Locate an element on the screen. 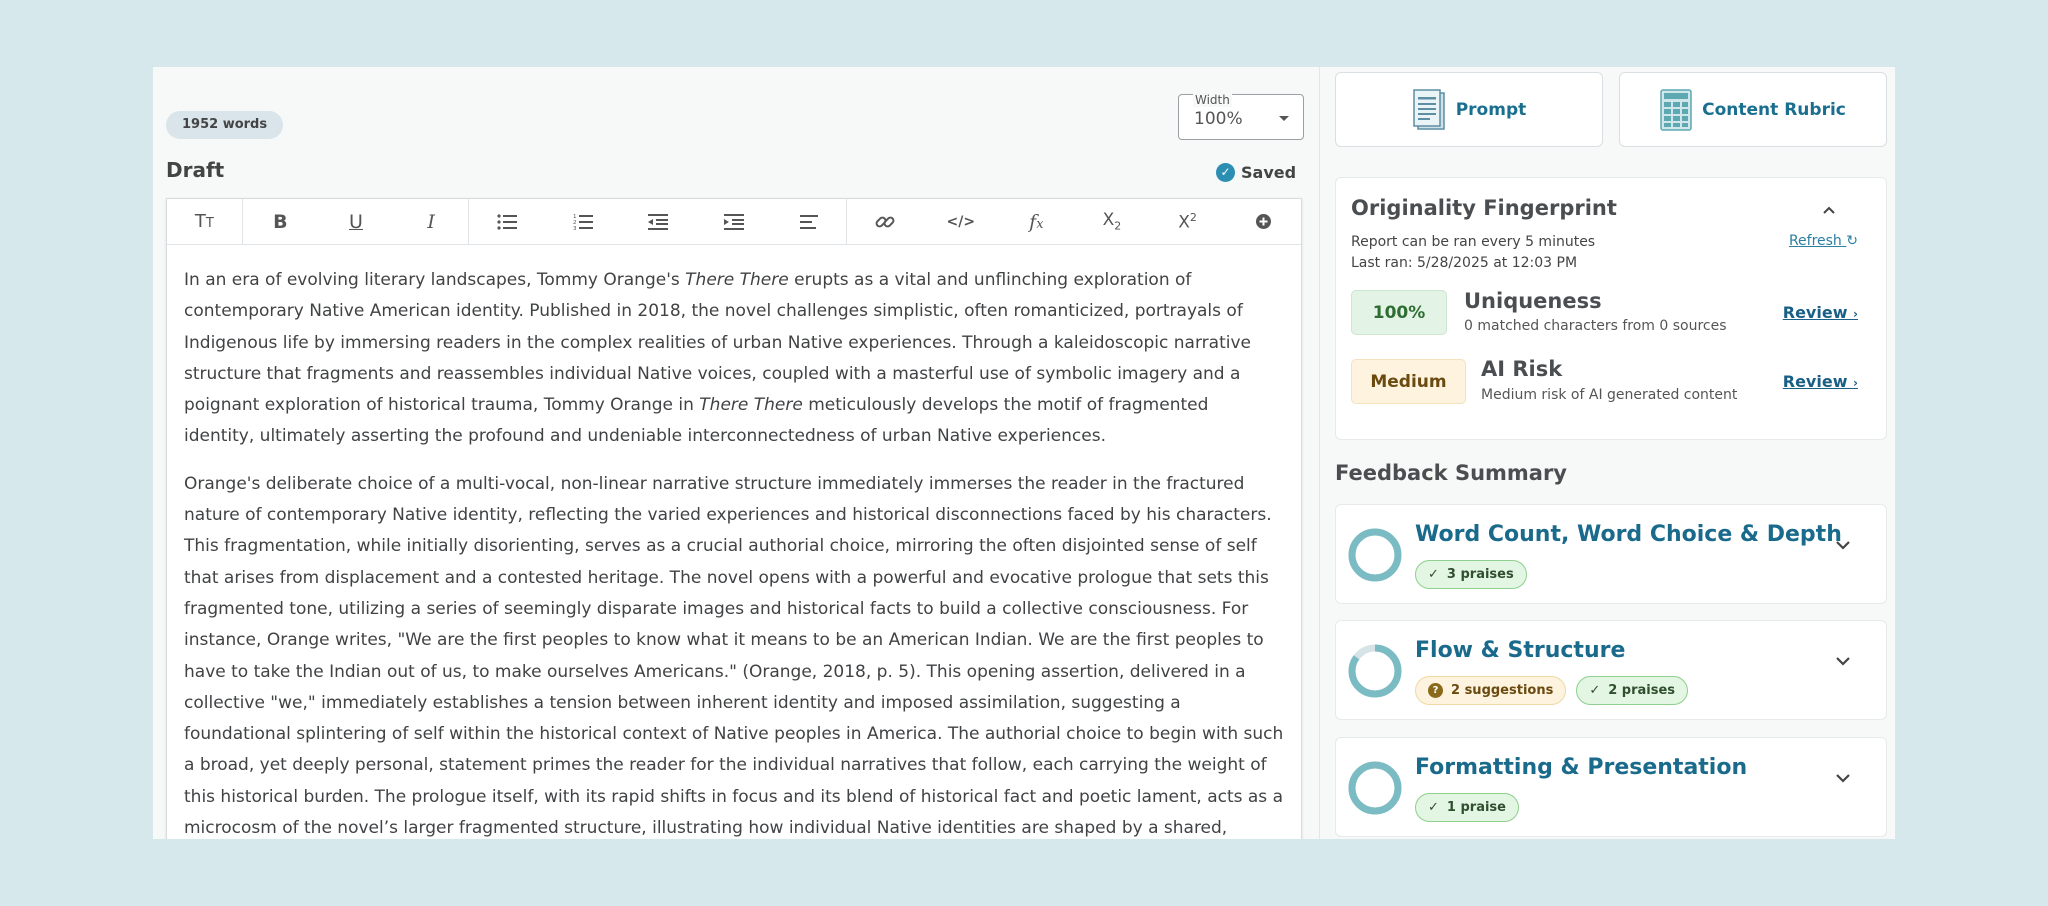  code-icon: </> is located at coordinates (961, 221).